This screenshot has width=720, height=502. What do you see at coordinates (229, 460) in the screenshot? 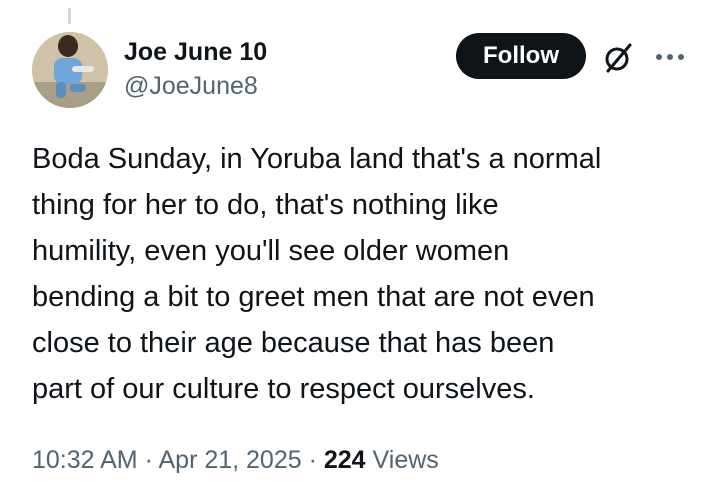
I see `tweet-date: Apr 21, 2025` at bounding box center [229, 460].